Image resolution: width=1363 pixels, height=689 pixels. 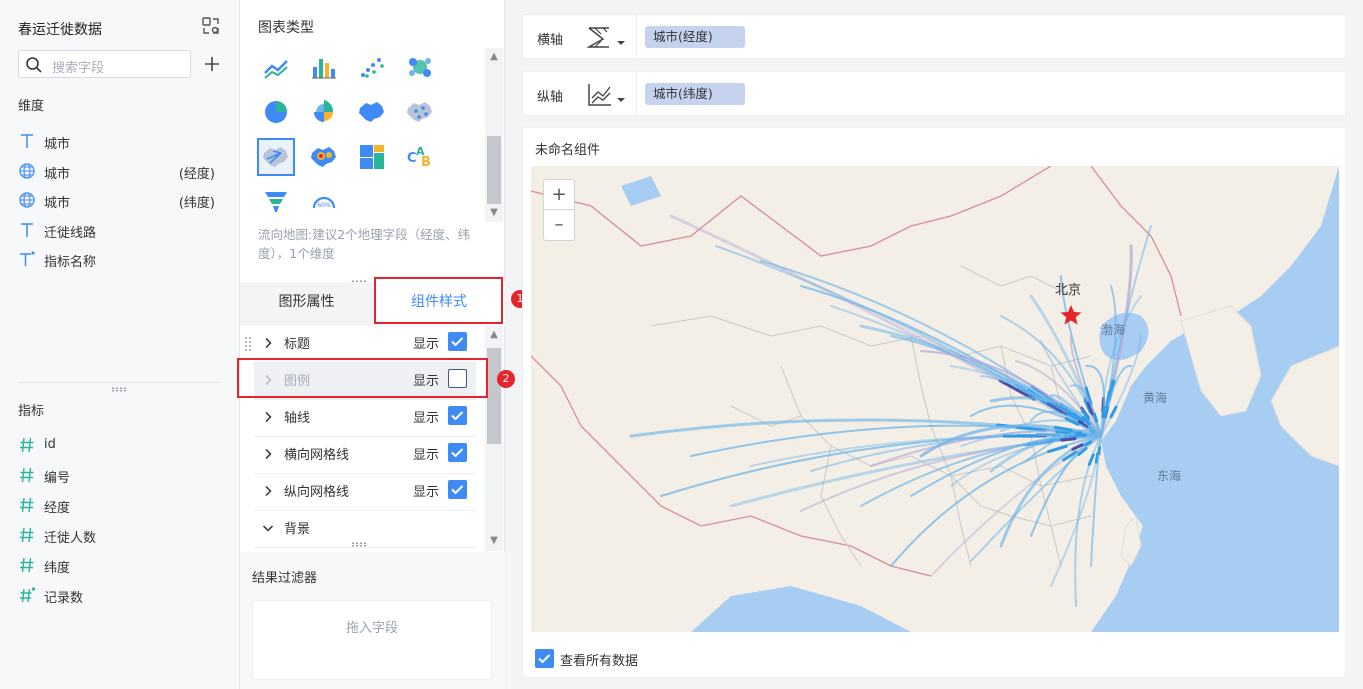 I want to click on field-name: 指标名称, so click(x=70, y=262).